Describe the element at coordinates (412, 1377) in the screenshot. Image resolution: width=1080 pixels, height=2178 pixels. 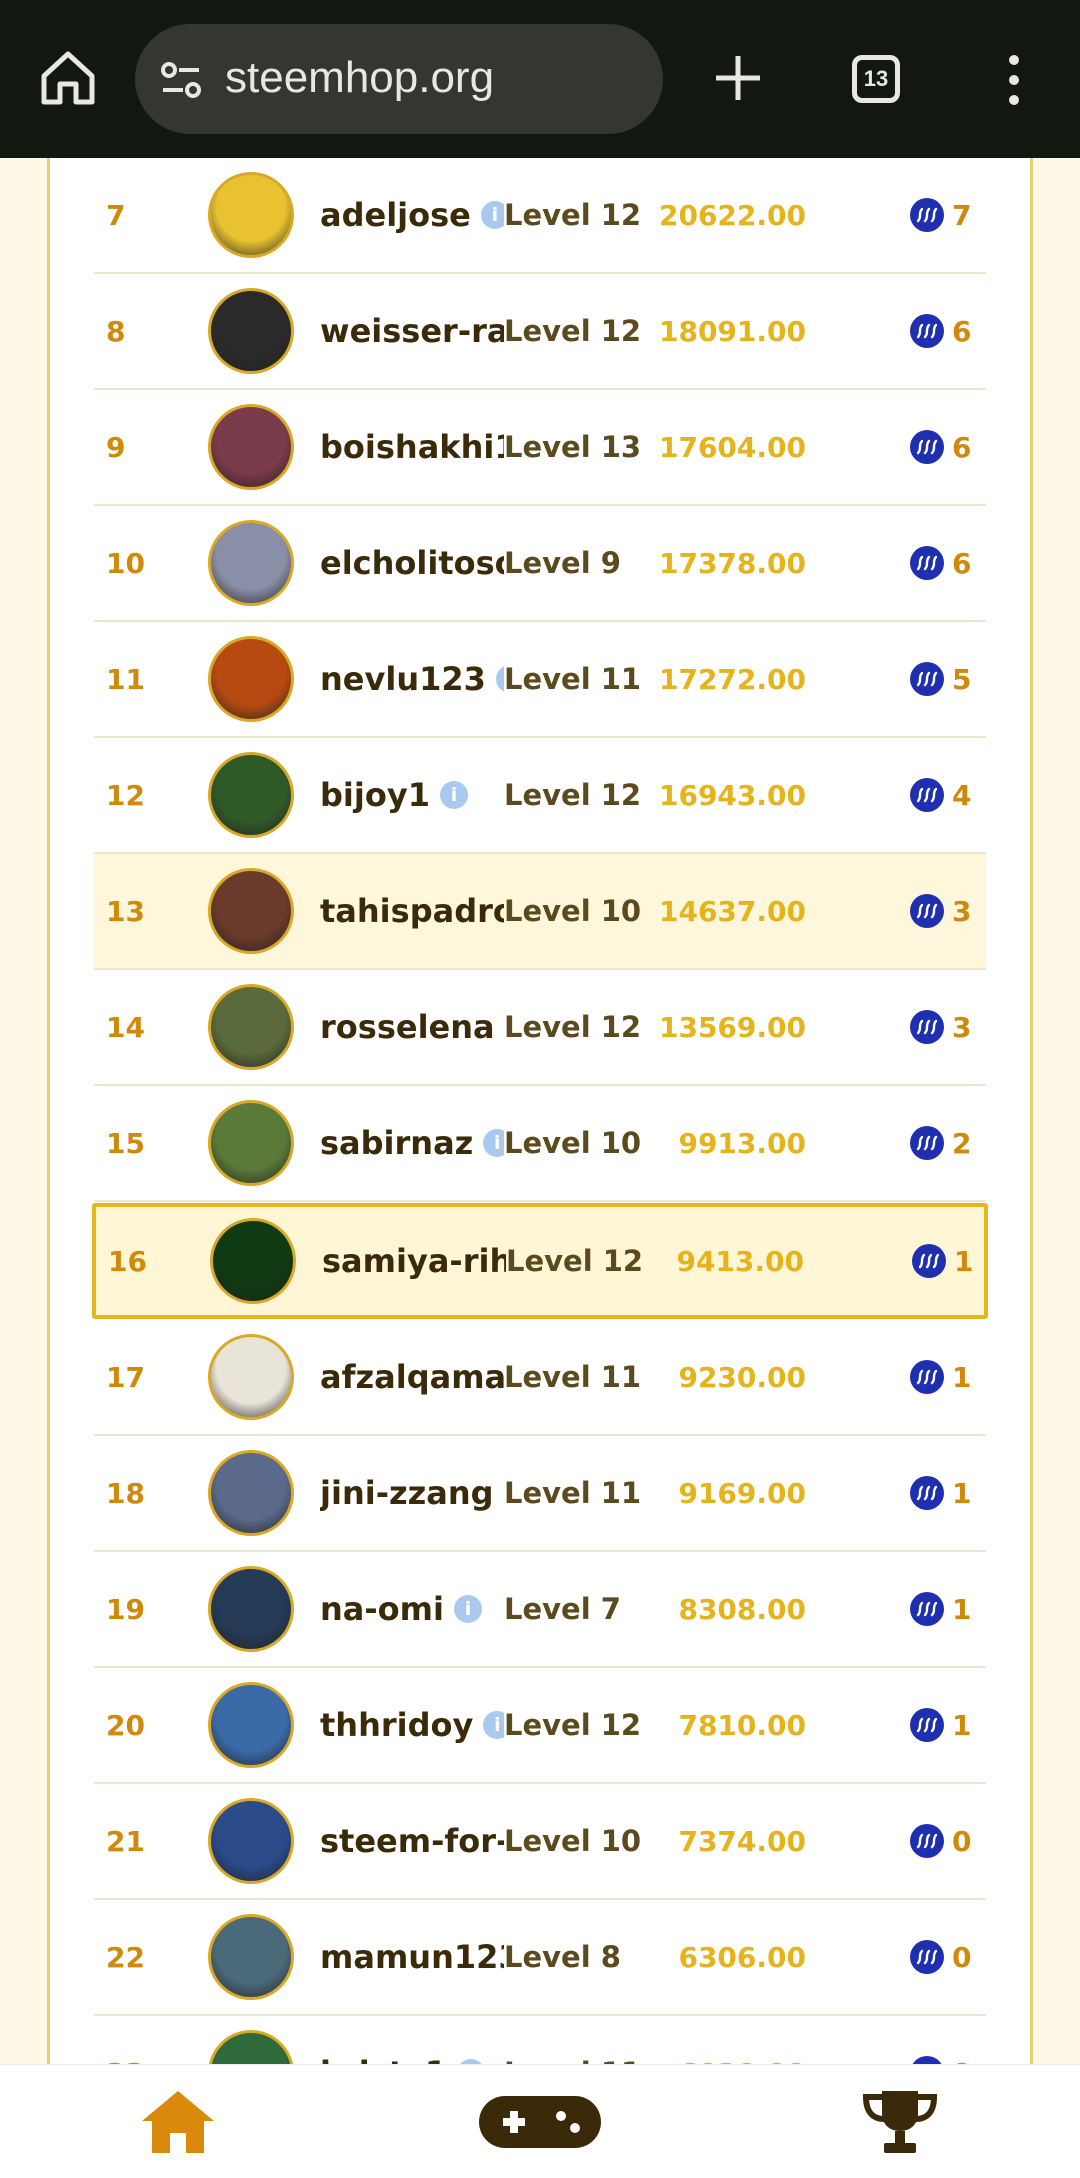
I see `username: afzalqamar` at that location.